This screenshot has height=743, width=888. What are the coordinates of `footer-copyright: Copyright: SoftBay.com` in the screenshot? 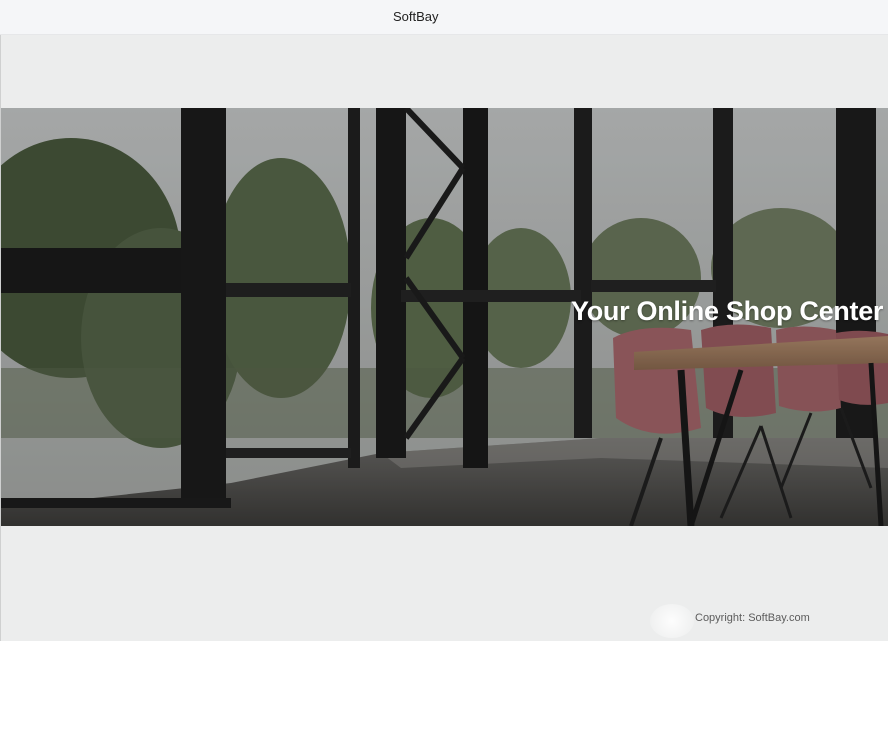 It's located at (752, 618).